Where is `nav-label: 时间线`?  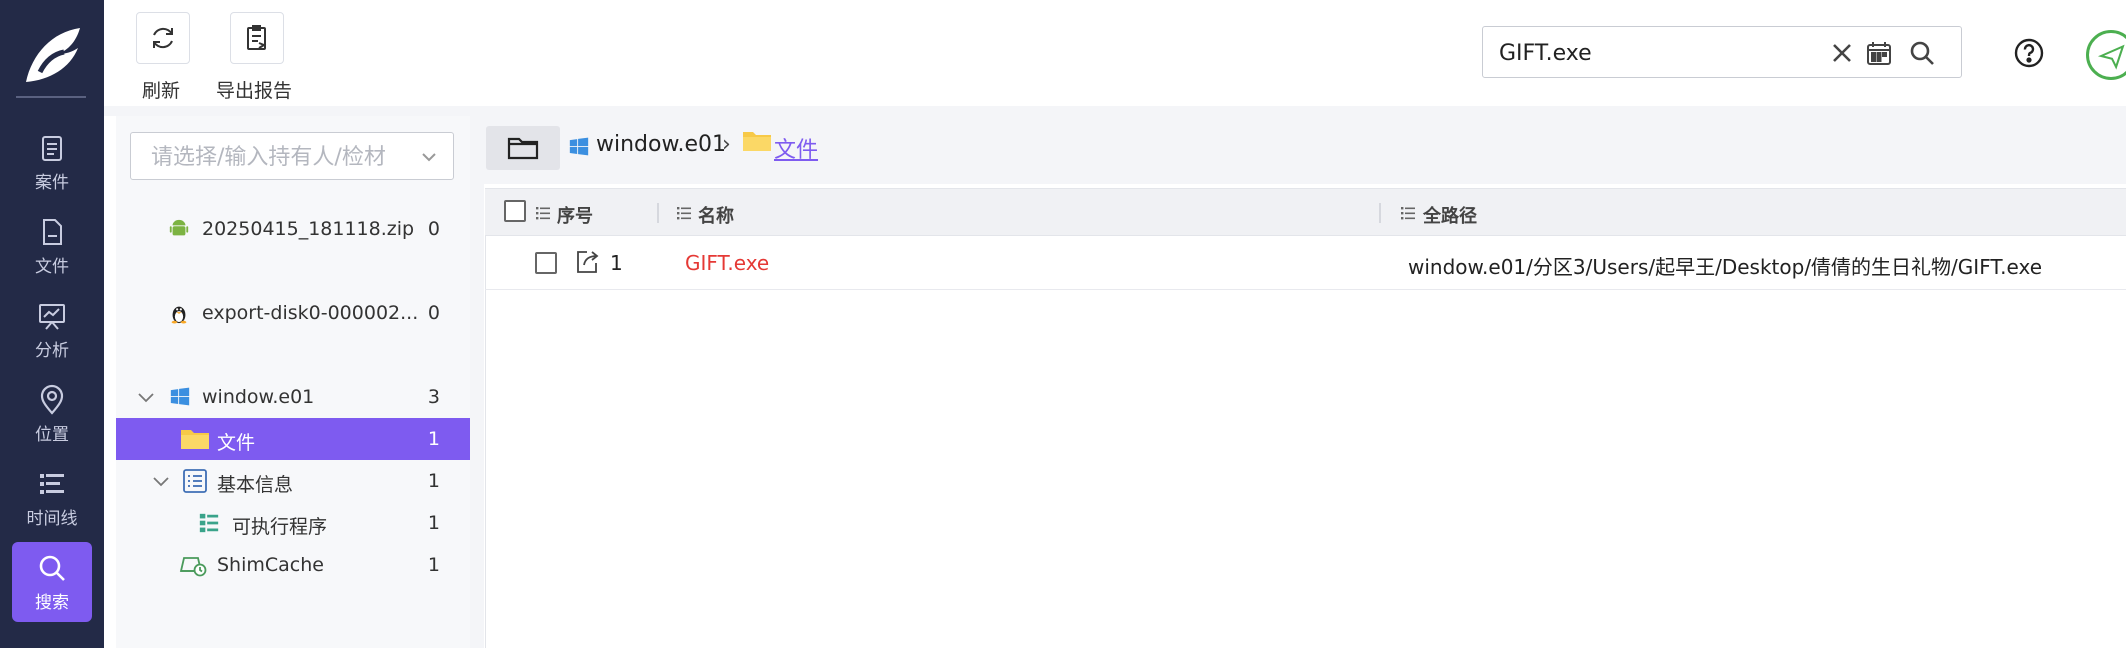
nav-label: 时间线 is located at coordinates (52, 518).